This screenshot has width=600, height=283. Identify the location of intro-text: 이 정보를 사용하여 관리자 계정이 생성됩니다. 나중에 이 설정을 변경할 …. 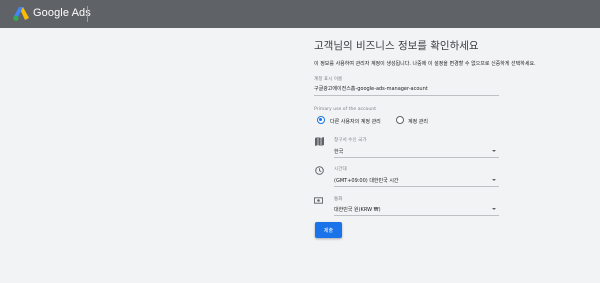
(425, 64).